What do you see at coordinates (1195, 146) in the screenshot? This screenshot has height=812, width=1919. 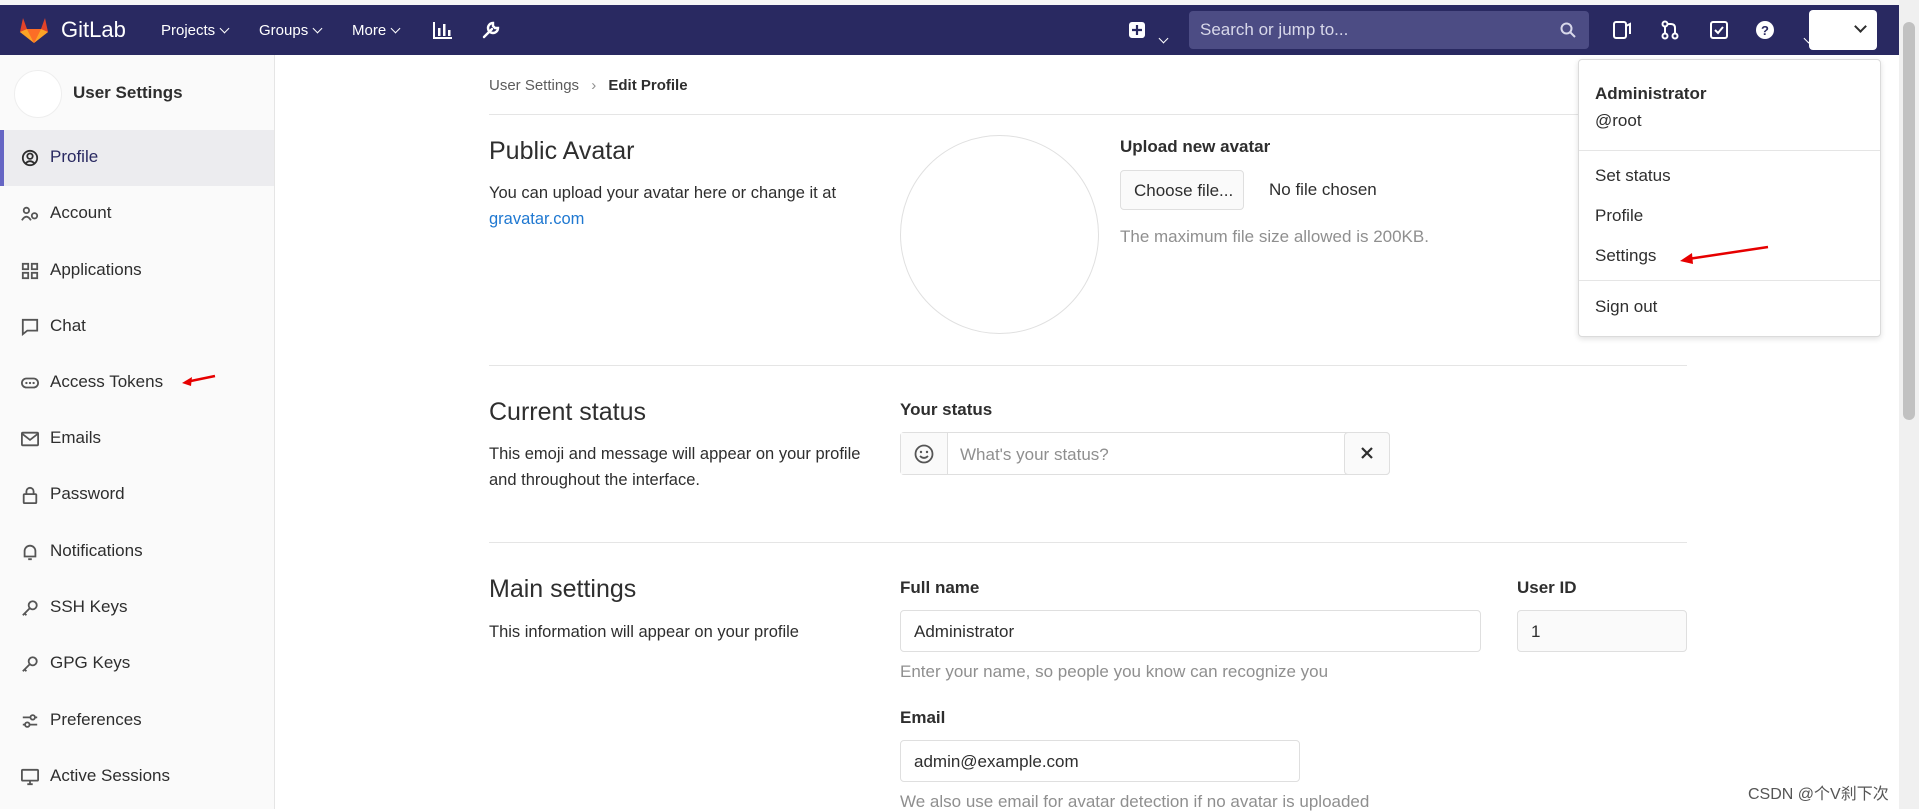 I see `upload-avatar-label: Upload new avatar` at bounding box center [1195, 146].